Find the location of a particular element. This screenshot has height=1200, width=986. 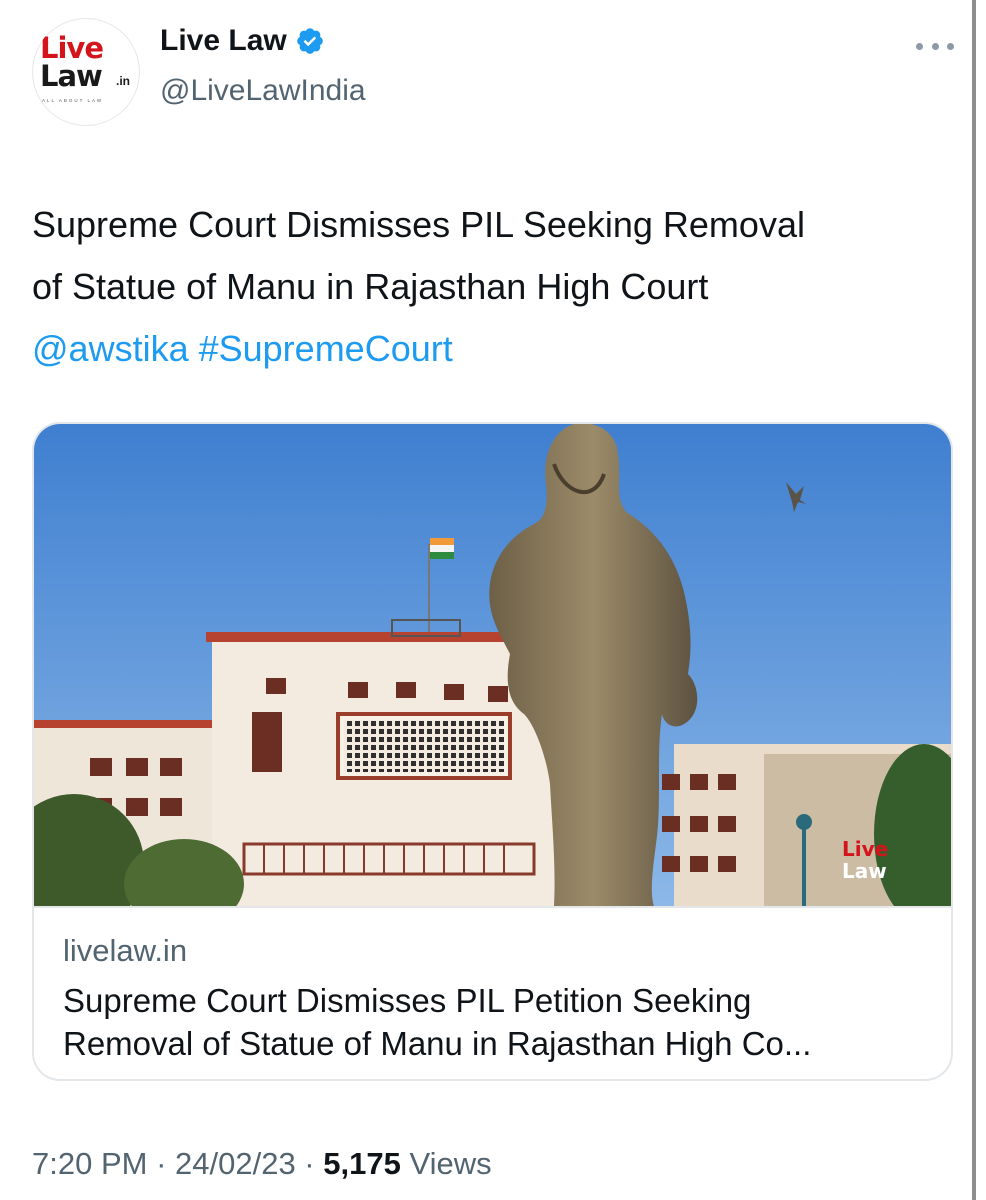

avatar-logo-suffix: .in is located at coordinates (123, 81).